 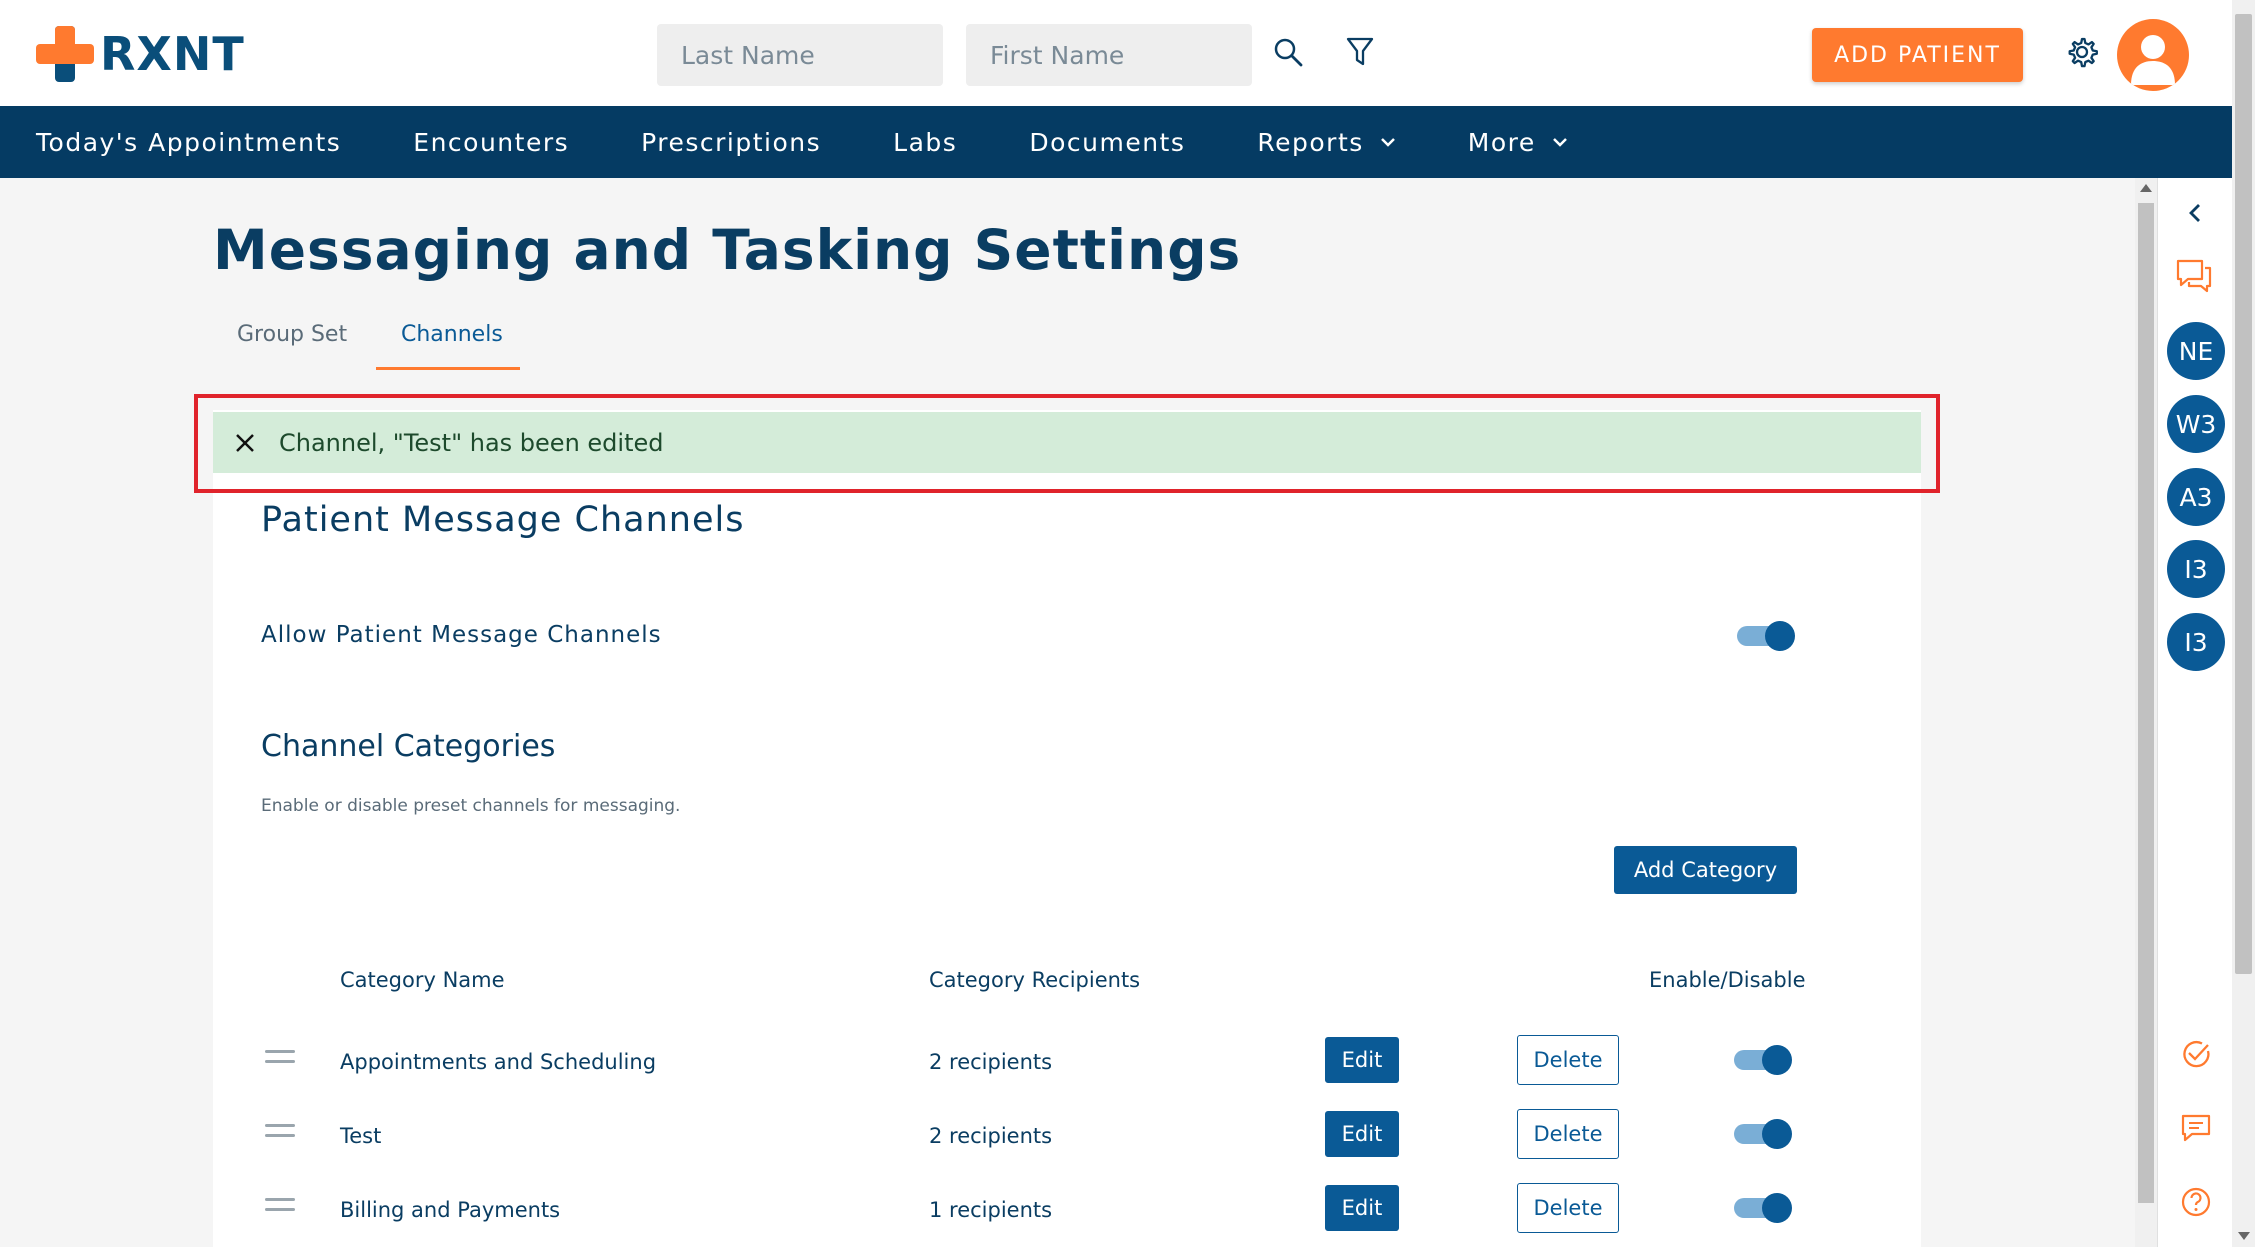 I want to click on user-bubble: A3, so click(x=2196, y=497).